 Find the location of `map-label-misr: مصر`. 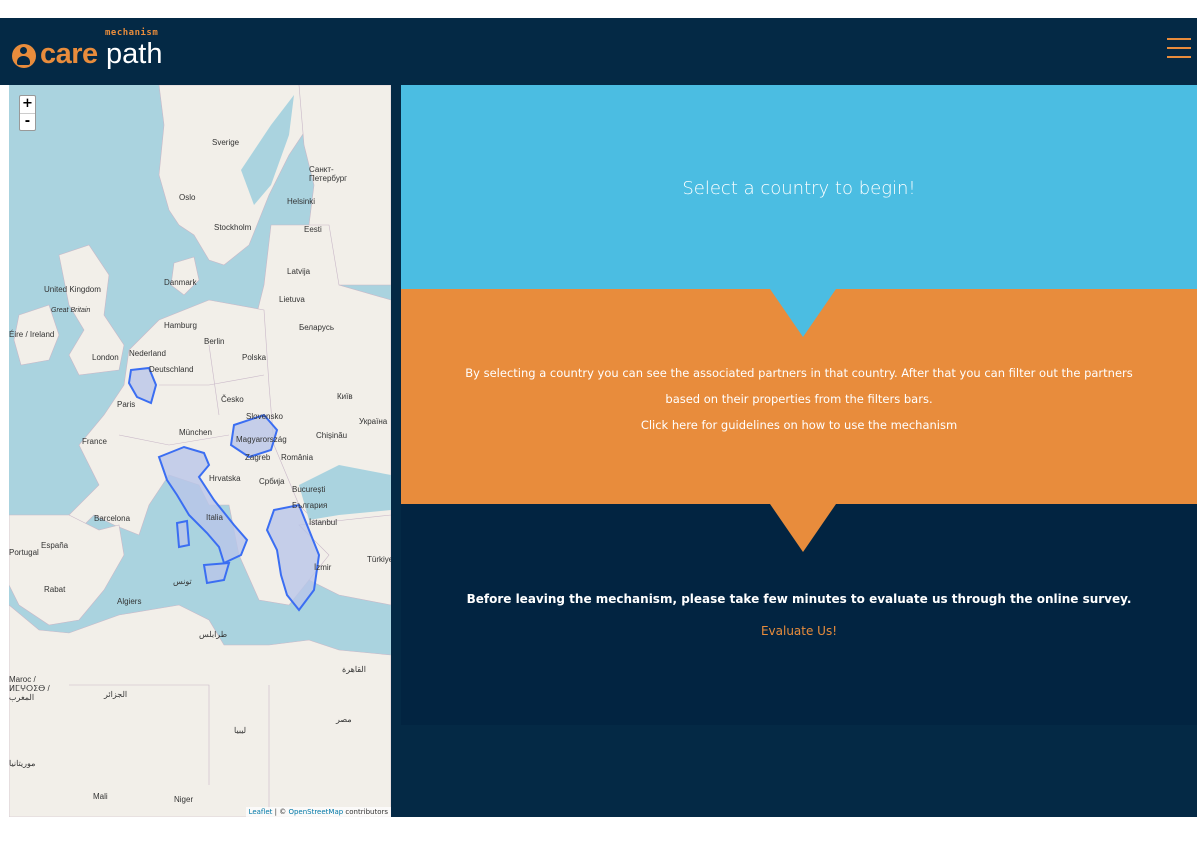

map-label-misr: مصر is located at coordinates (344, 719).